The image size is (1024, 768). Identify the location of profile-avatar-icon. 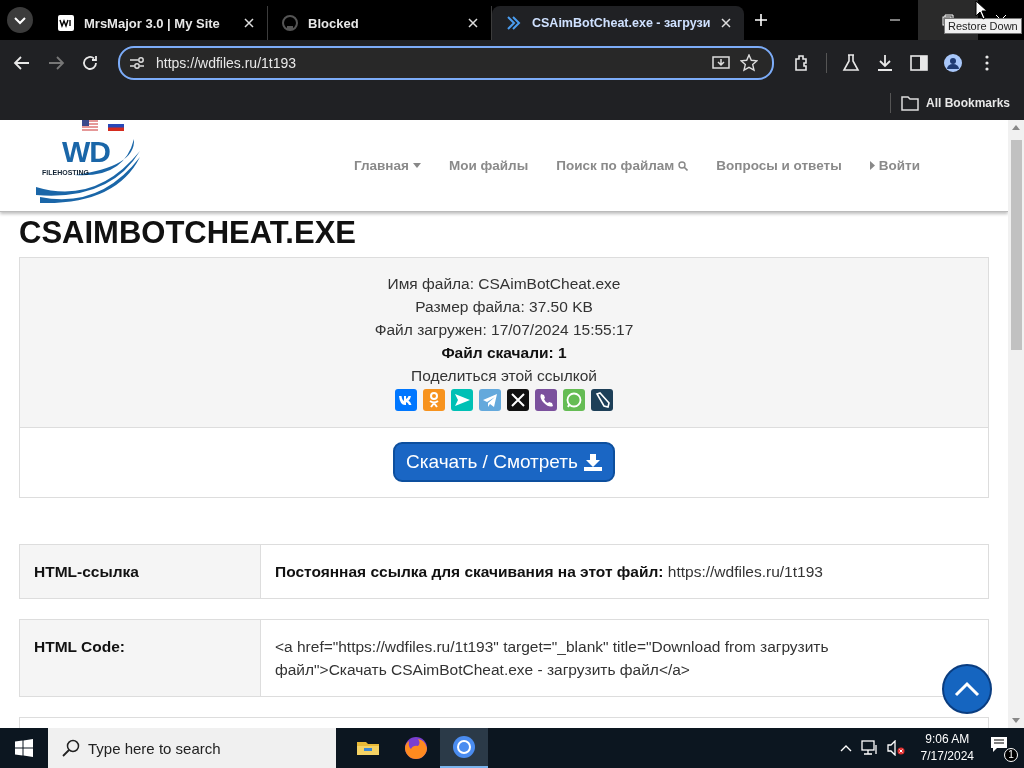
(953, 62).